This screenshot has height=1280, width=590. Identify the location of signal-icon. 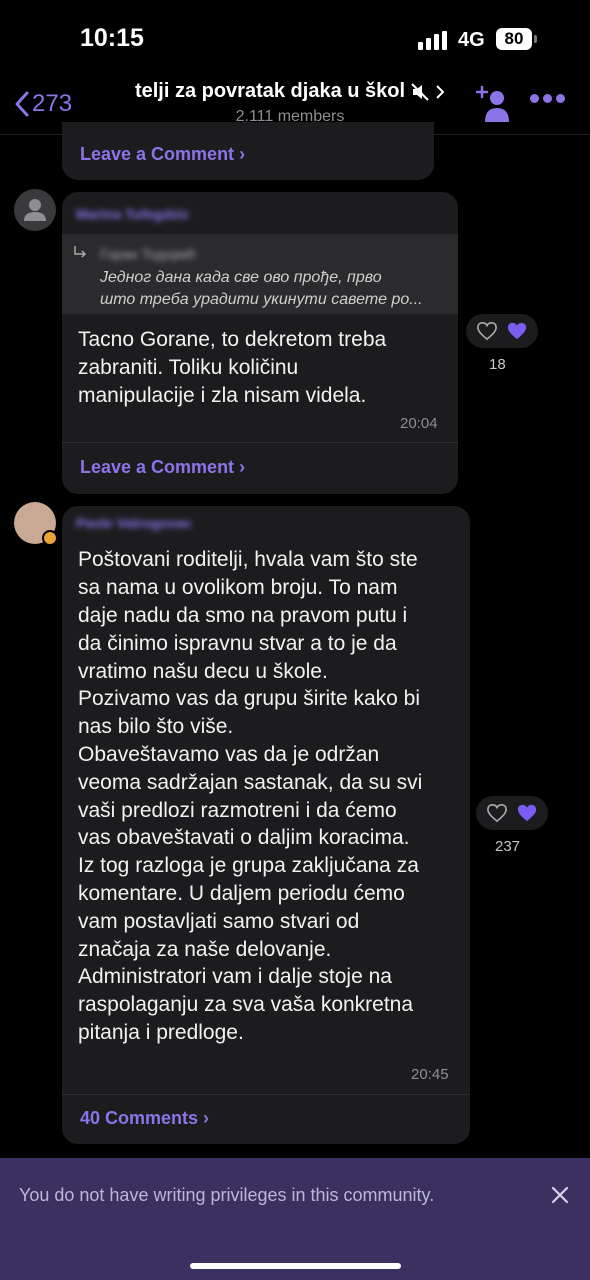
(432, 40).